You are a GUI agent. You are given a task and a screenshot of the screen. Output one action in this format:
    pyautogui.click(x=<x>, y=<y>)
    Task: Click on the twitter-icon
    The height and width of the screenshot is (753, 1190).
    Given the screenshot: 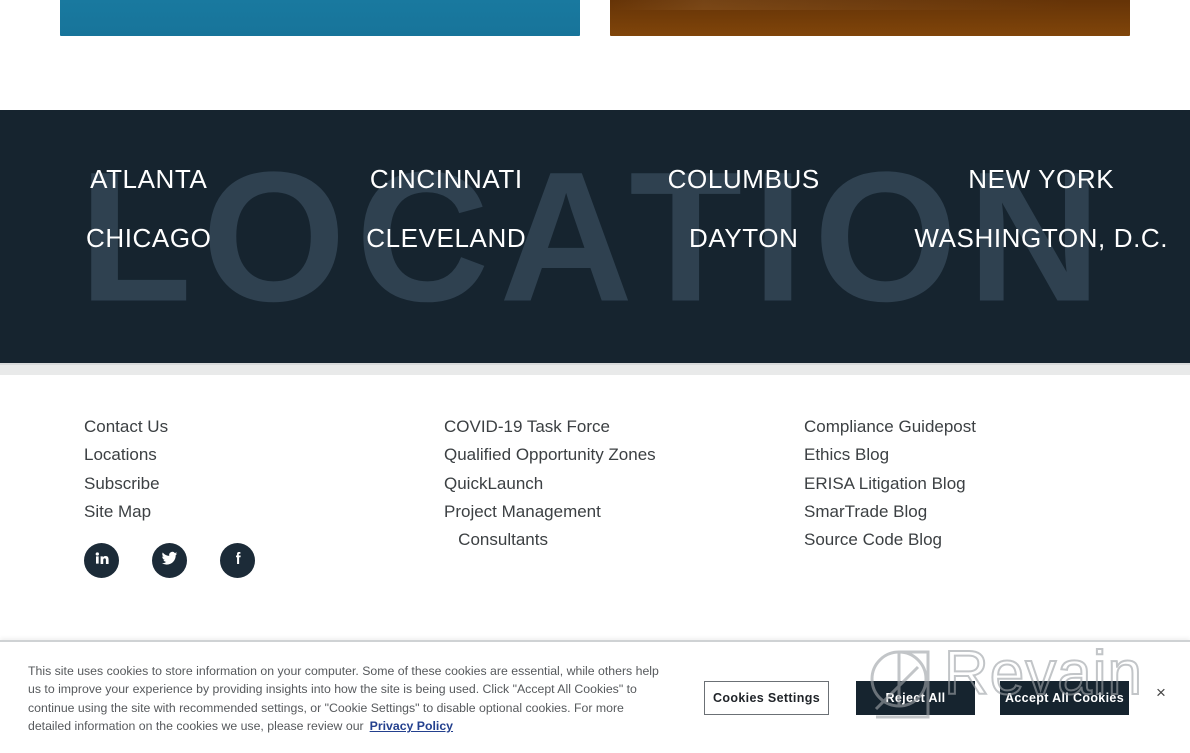 What is the action you would take?
    pyautogui.click(x=169, y=561)
    